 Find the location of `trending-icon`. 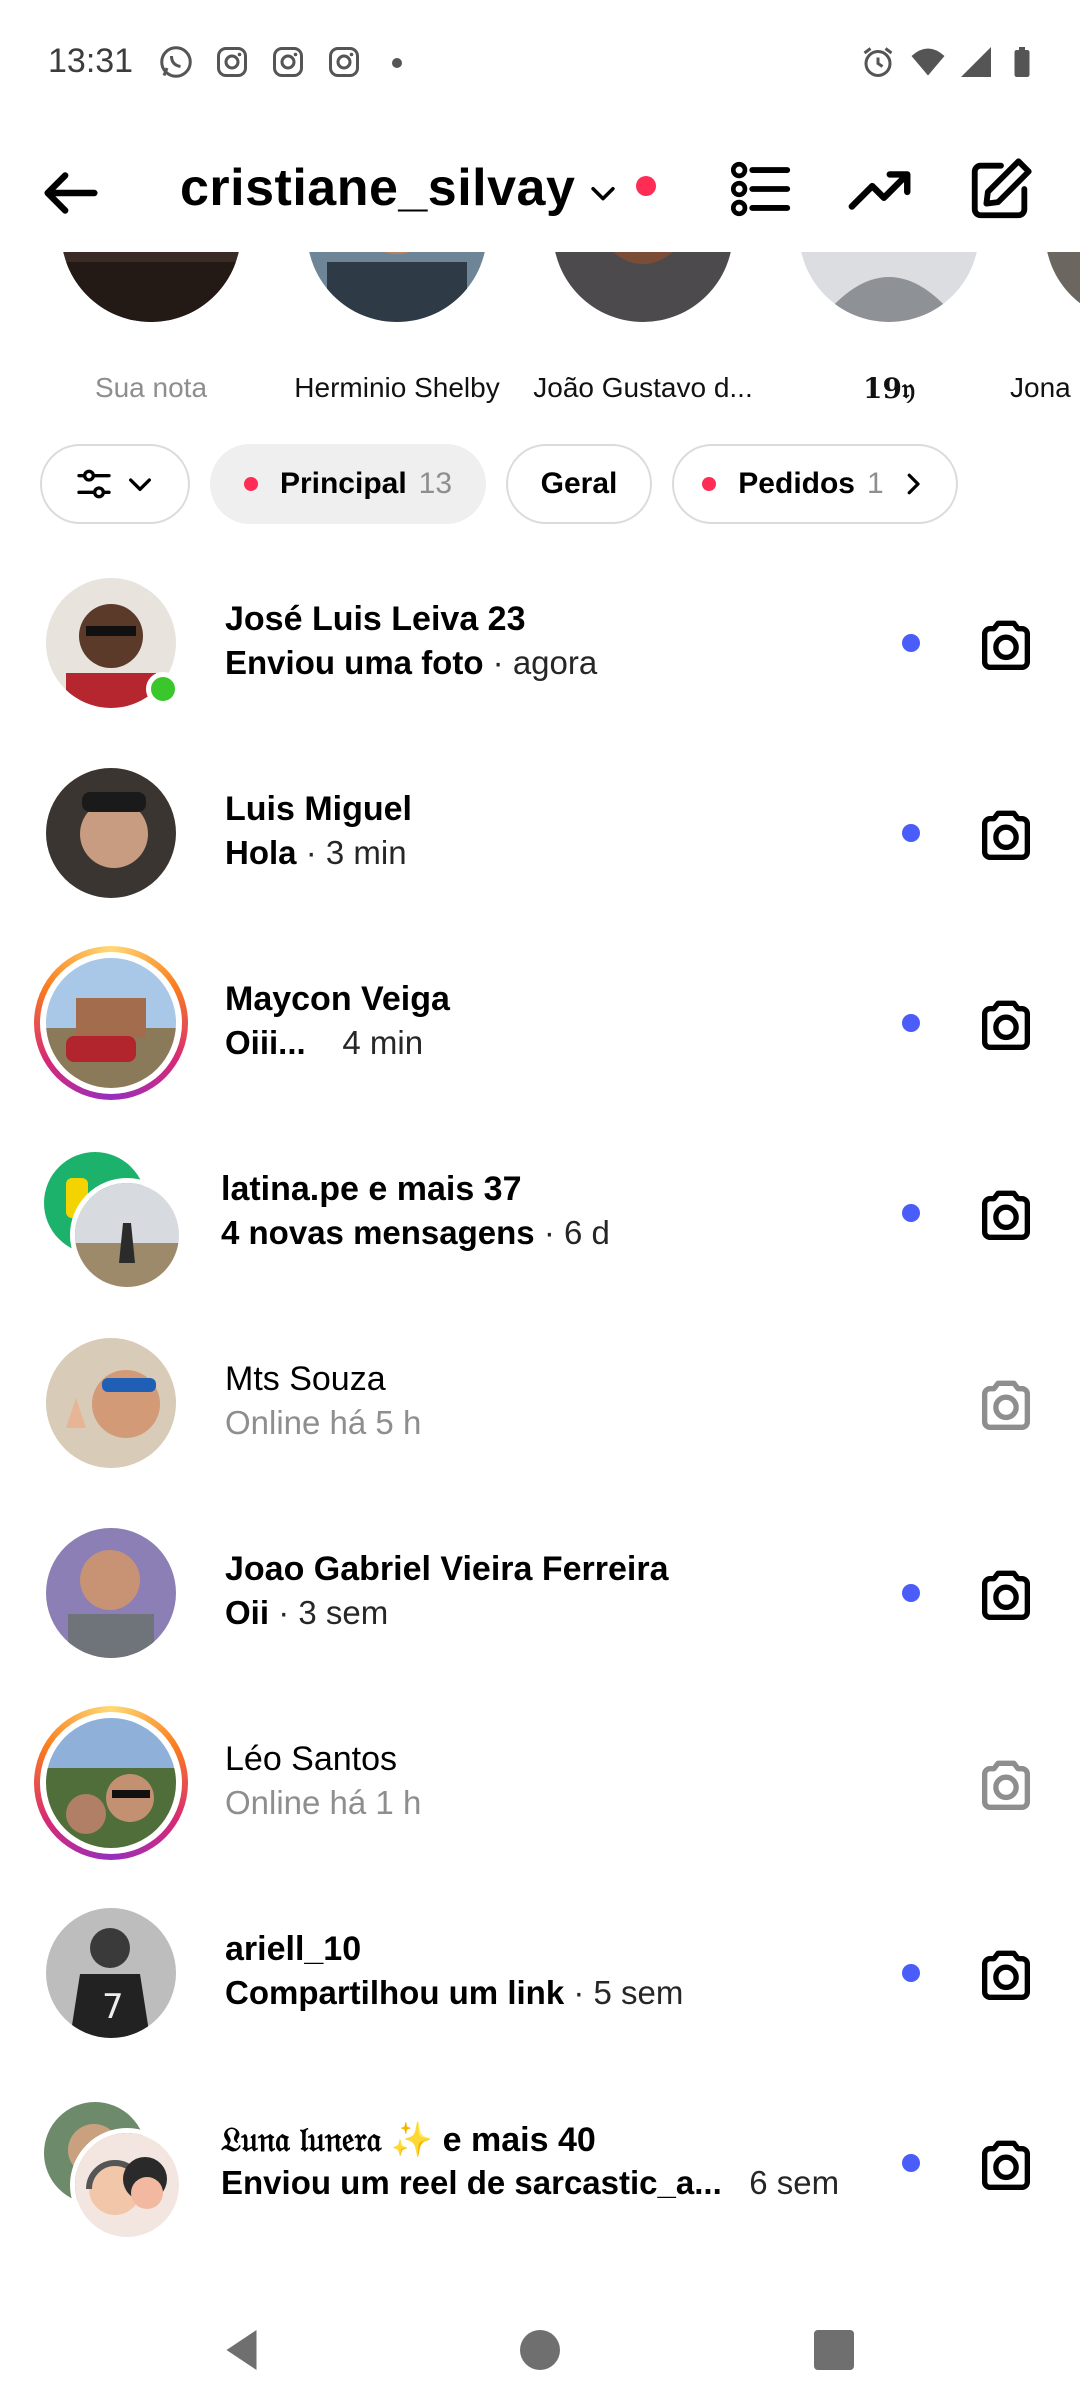

trending-icon is located at coordinates (881, 189).